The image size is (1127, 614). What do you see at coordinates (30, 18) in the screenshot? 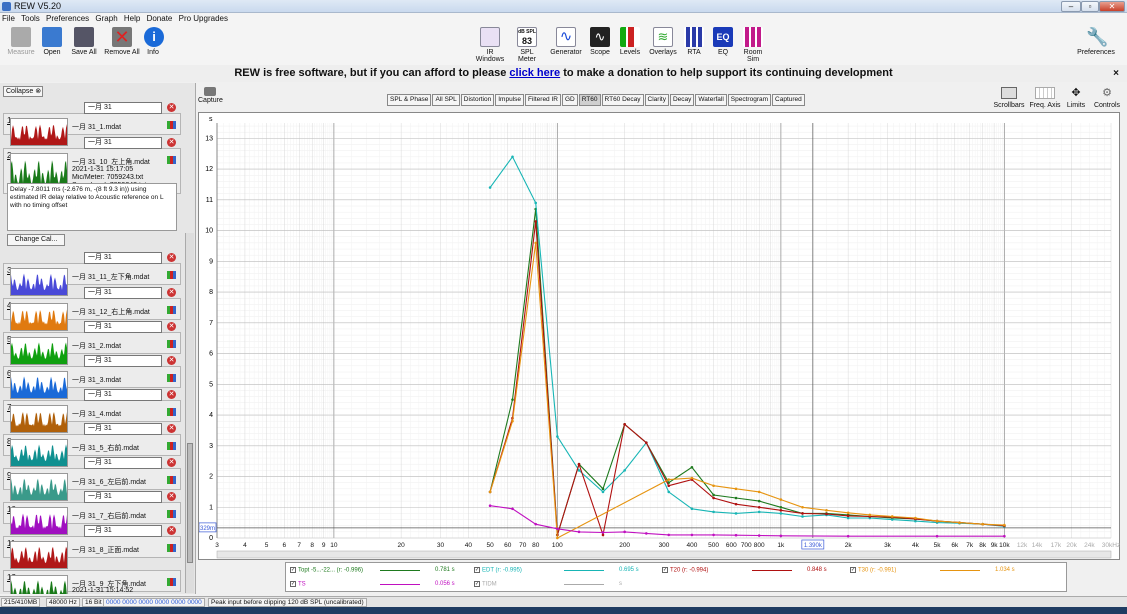
I see `menu-tools: Tools` at bounding box center [30, 18].